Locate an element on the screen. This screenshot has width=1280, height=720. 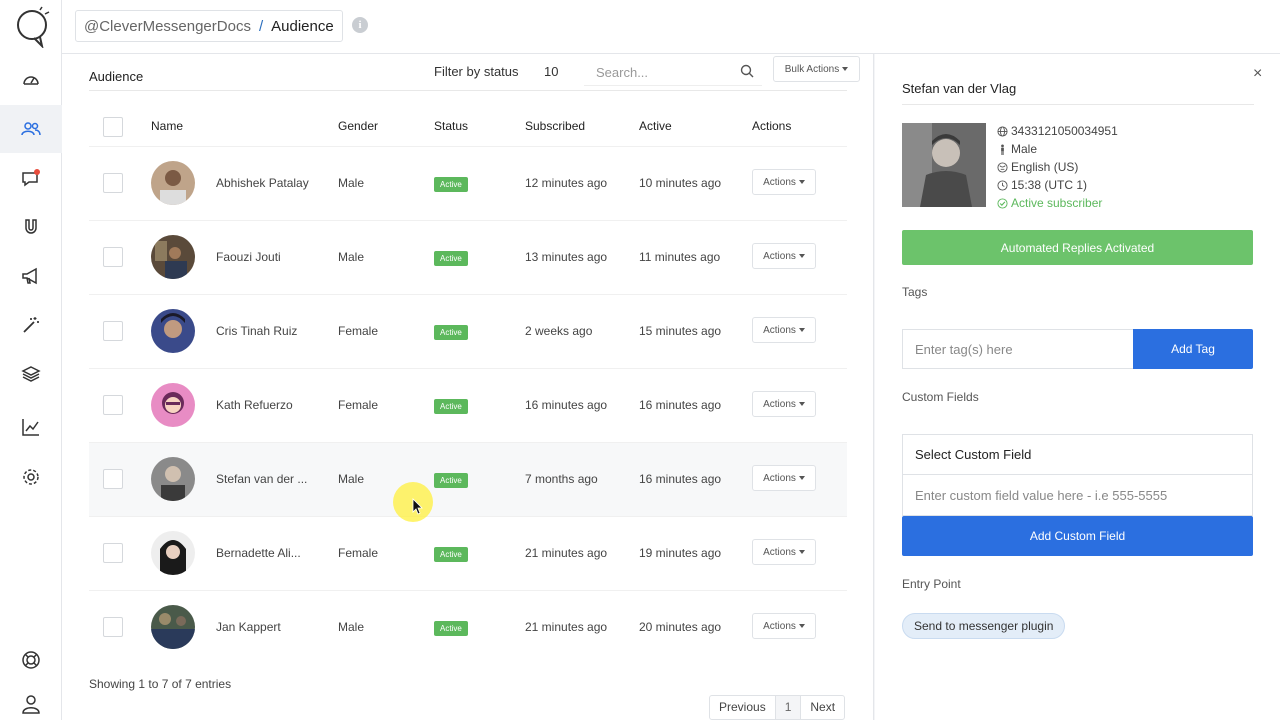
nav-dashboard is located at coordinates (31, 80).